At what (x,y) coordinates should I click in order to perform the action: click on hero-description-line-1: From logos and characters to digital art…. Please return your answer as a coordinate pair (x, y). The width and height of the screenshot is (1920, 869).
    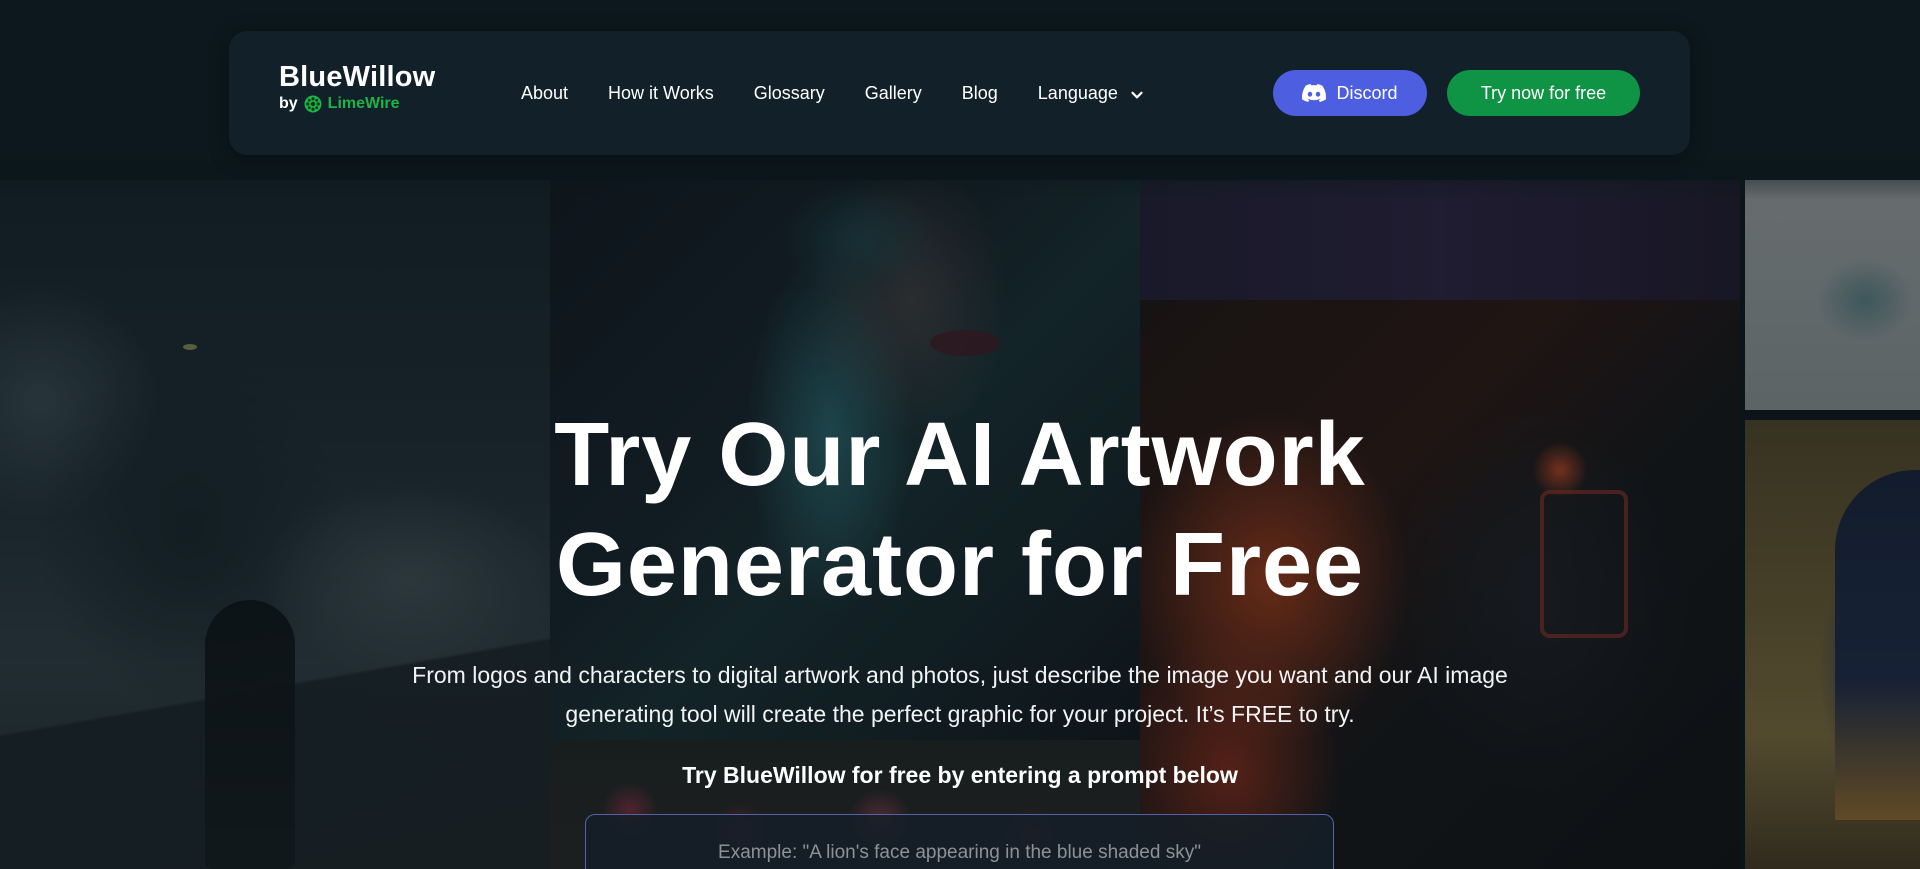
    Looking at the image, I should click on (960, 675).